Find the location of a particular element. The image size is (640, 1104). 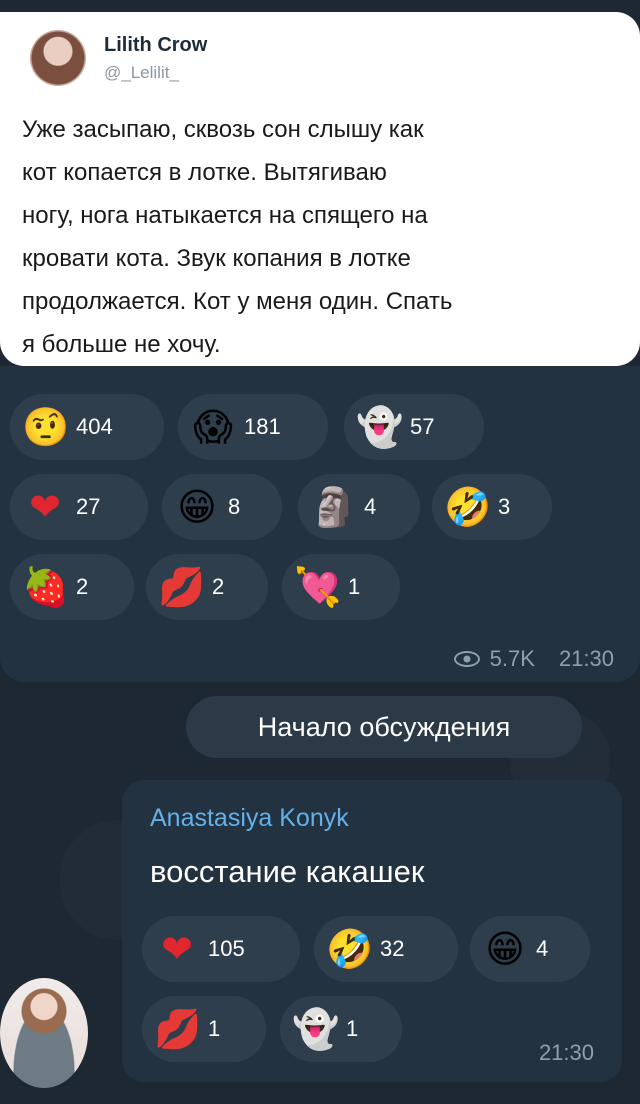

comment-reaction-ghost: 👻 1 is located at coordinates (341, 1029).